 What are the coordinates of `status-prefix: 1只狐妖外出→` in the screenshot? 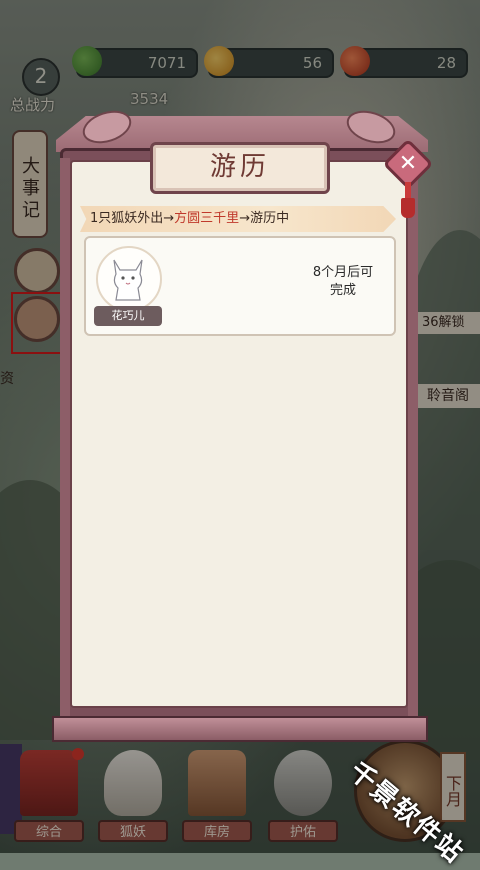 It's located at (132, 218).